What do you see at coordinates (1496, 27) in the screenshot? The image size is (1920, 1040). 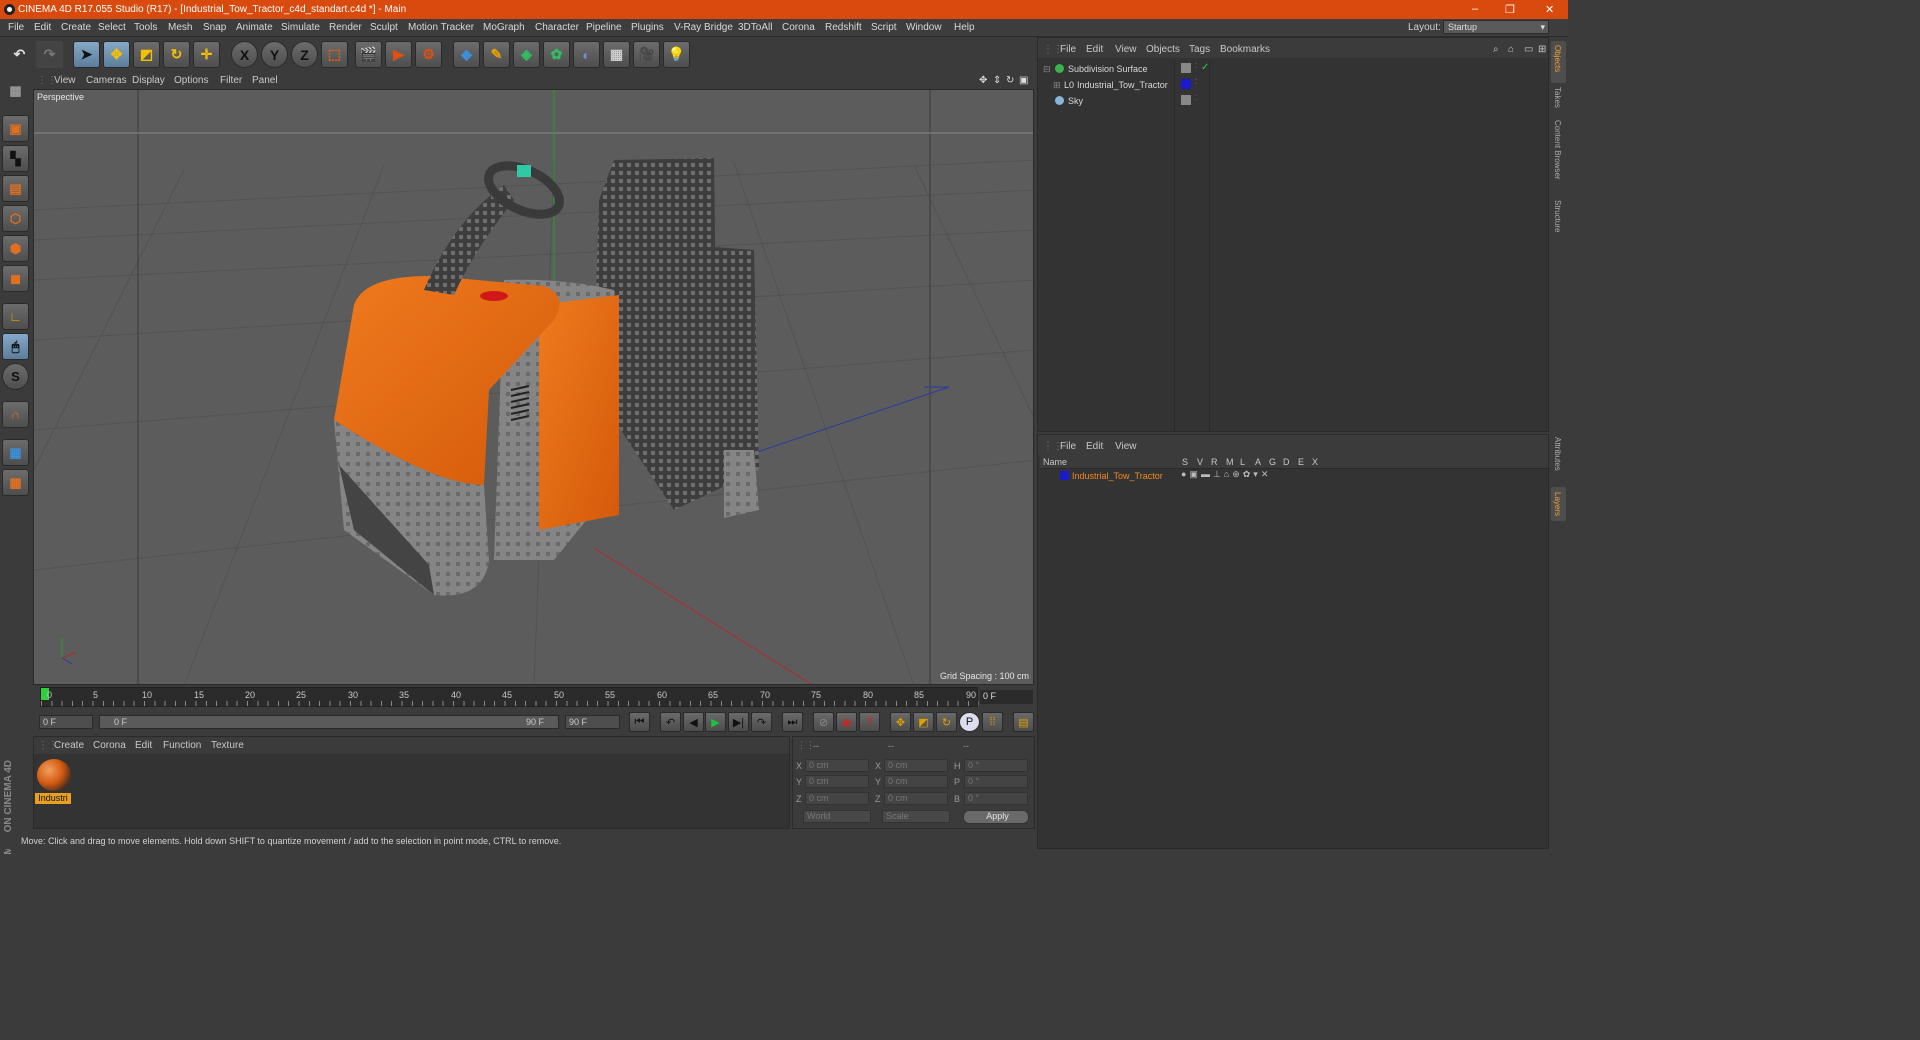 I see `layout-select: Startup ▾` at bounding box center [1496, 27].